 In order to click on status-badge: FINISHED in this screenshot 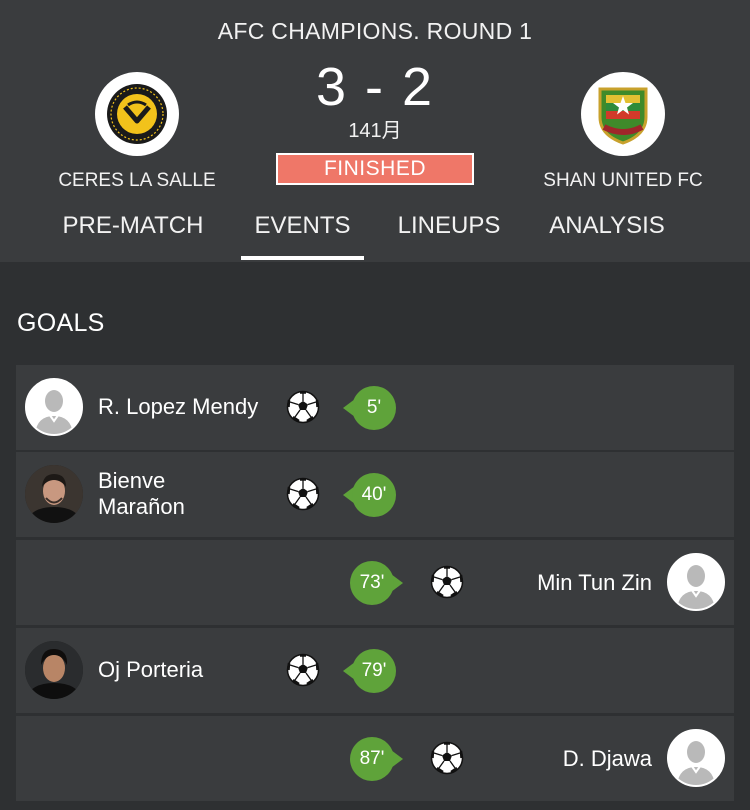, I will do `click(375, 169)`.